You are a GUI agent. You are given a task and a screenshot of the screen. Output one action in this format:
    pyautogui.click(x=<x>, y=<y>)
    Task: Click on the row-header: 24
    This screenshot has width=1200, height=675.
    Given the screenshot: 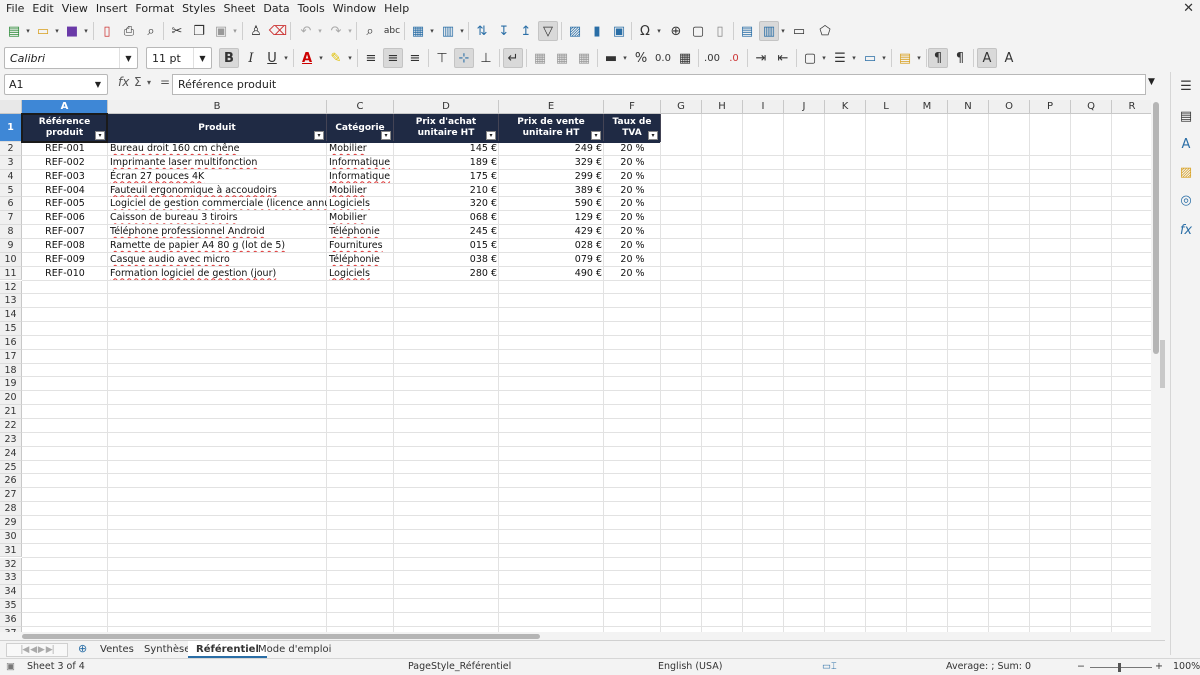 What is the action you would take?
    pyautogui.click(x=11, y=453)
    